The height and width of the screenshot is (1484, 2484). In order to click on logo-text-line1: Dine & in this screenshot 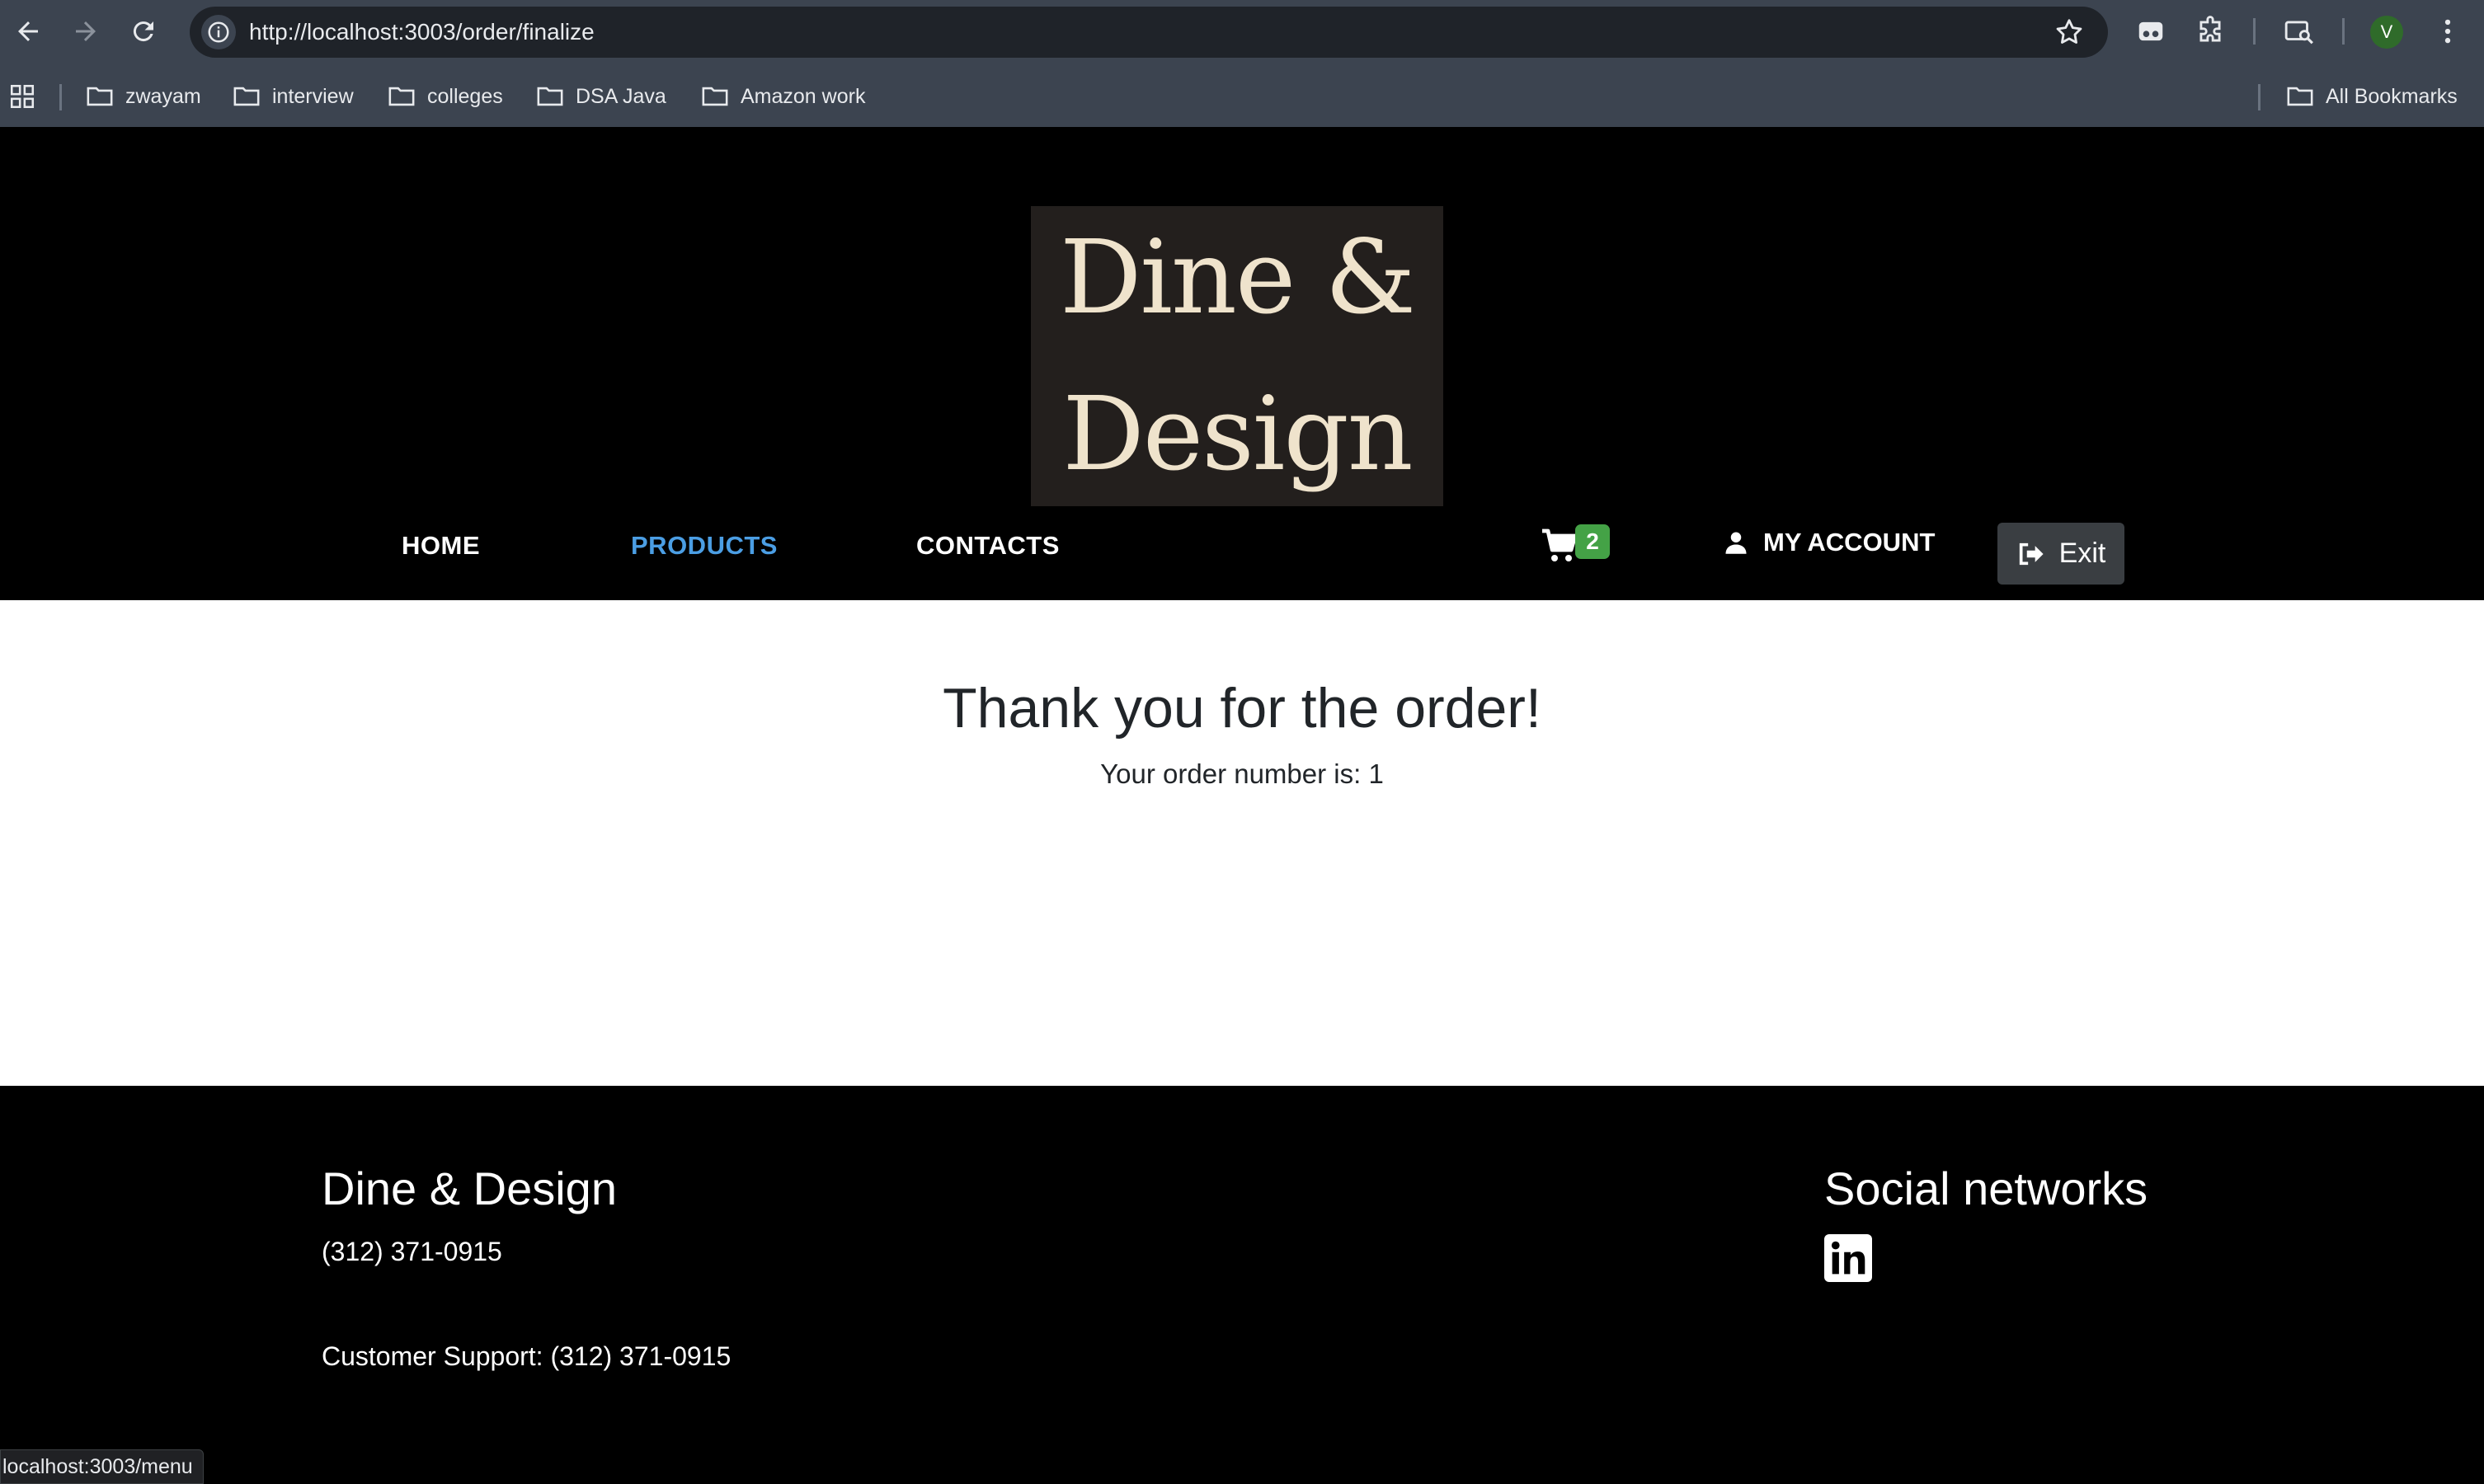, I will do `click(1238, 277)`.